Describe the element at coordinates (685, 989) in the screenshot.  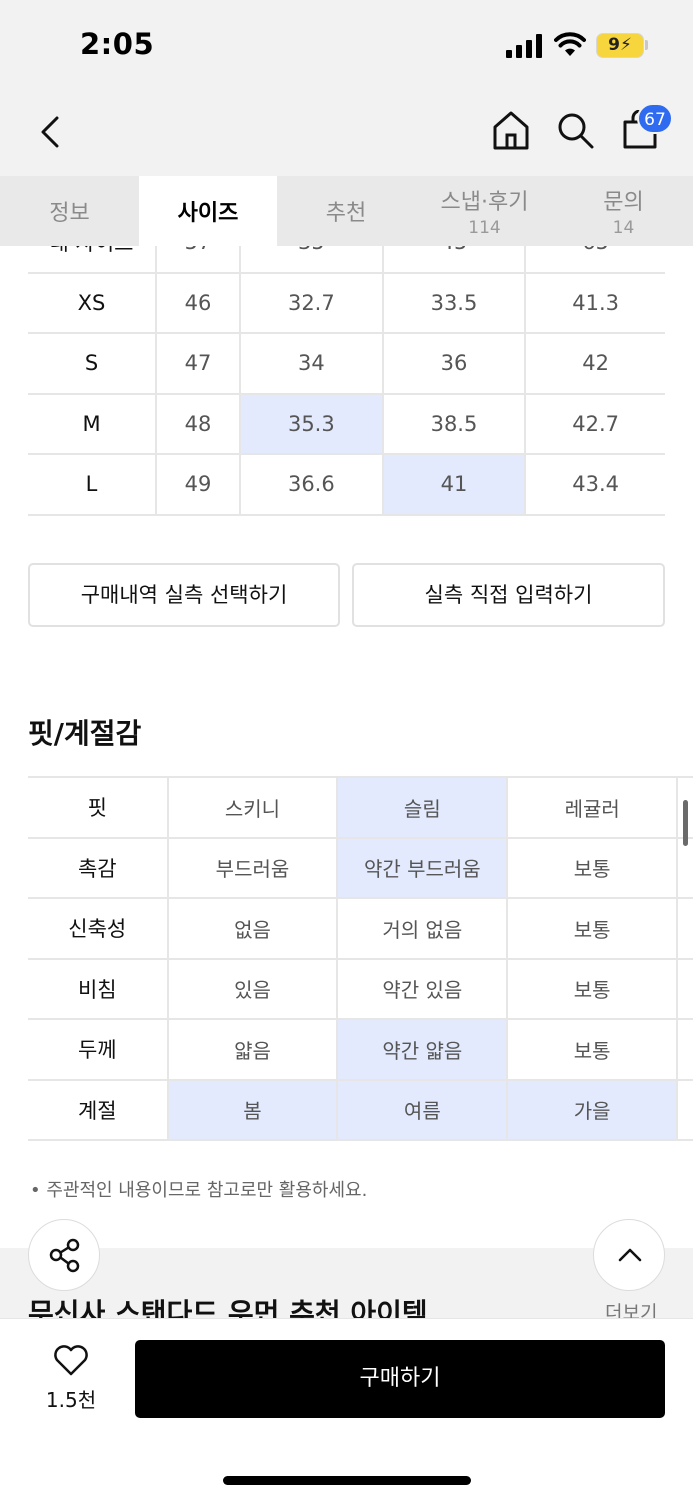
I see `fit-option-cell: 거의` at that location.